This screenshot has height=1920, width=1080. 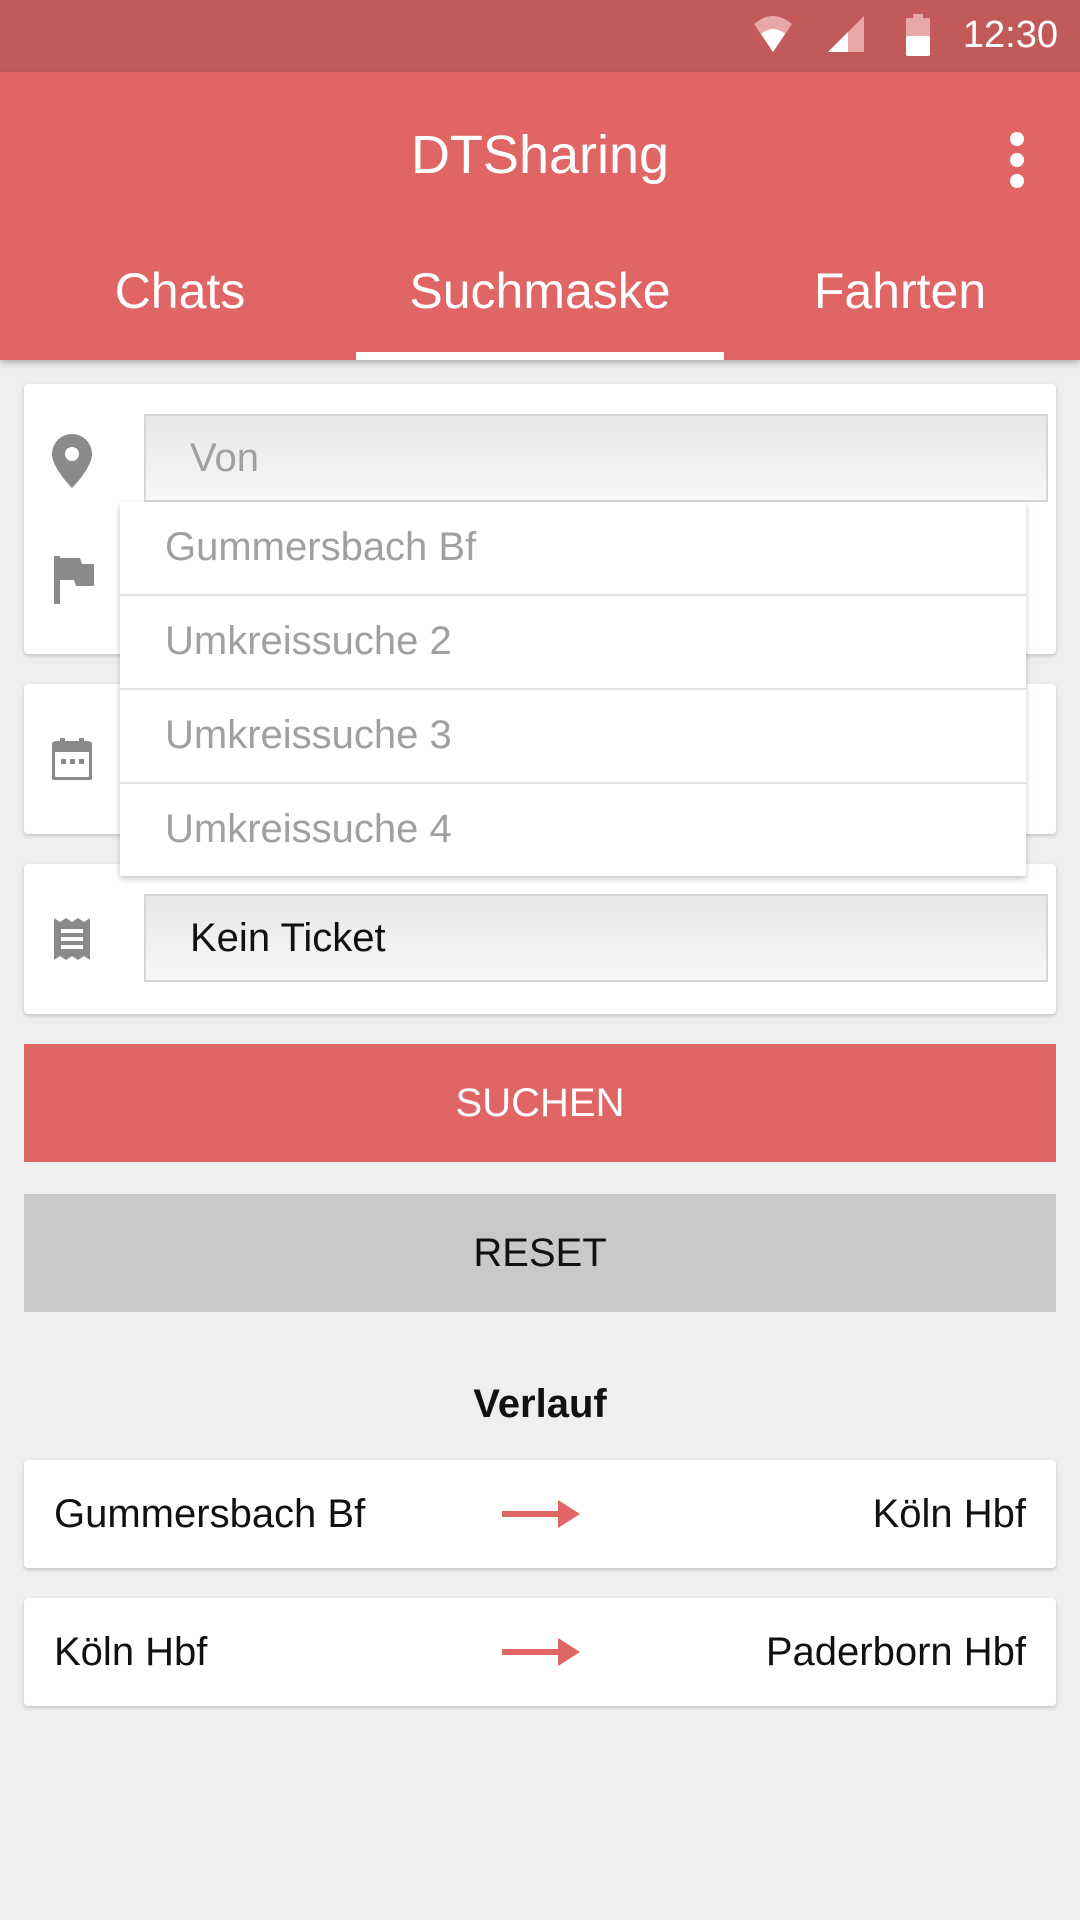 What do you see at coordinates (596, 458) in the screenshot?
I see `from-field: Von` at bounding box center [596, 458].